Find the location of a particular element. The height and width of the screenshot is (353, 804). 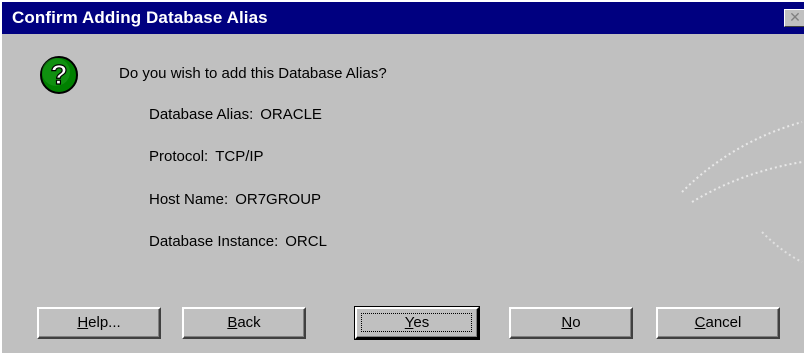

background-watermark is located at coordinates (742, 192).